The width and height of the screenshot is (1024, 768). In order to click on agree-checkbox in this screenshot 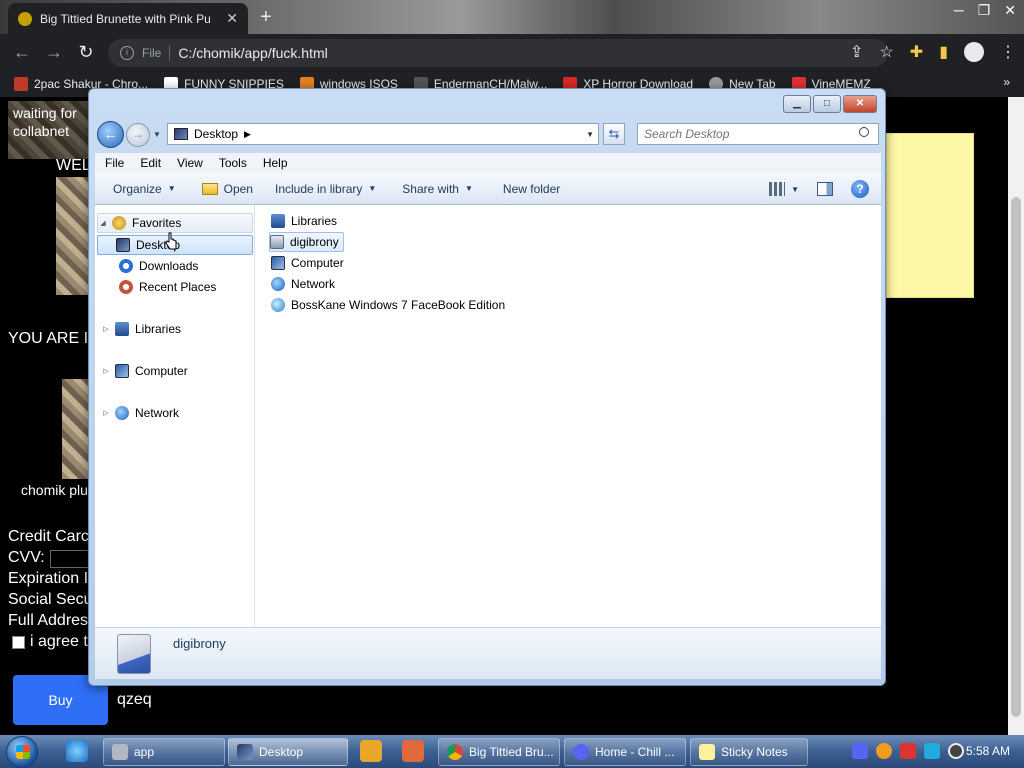, I will do `click(18, 642)`.